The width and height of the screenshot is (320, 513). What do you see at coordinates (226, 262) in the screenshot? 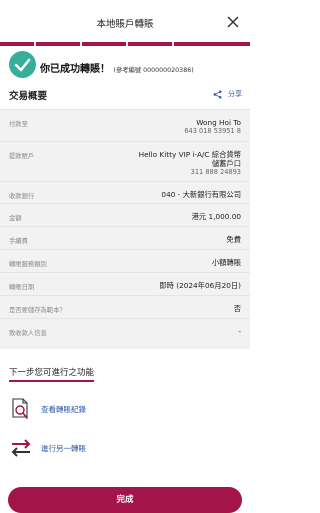
I see `detail-value: 小額轉賬` at bounding box center [226, 262].